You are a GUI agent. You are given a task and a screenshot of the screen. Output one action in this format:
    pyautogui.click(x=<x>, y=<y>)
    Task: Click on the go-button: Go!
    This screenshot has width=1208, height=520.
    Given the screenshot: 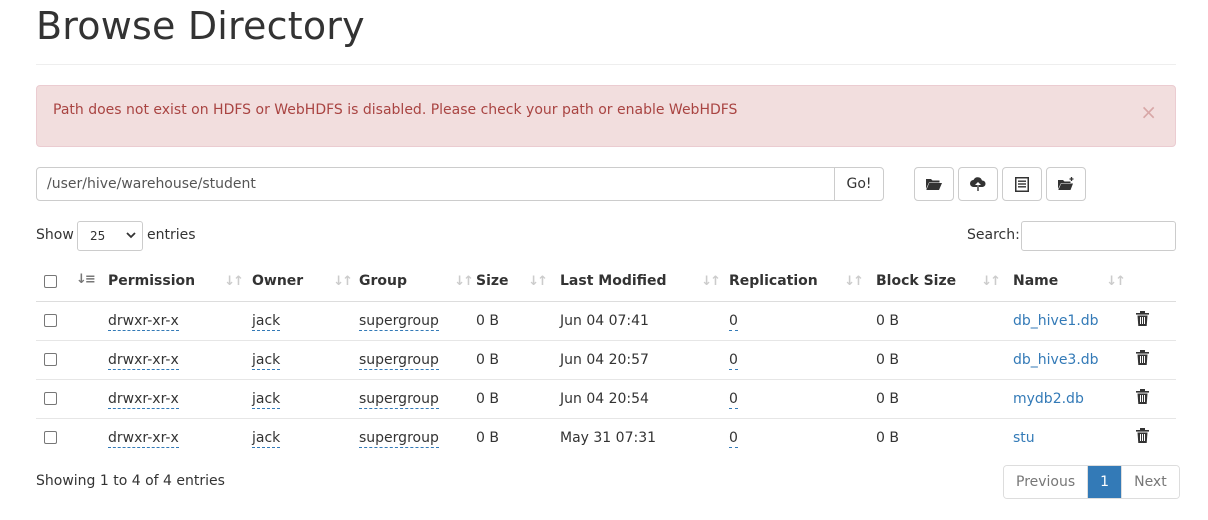 What is the action you would take?
    pyautogui.click(x=859, y=184)
    